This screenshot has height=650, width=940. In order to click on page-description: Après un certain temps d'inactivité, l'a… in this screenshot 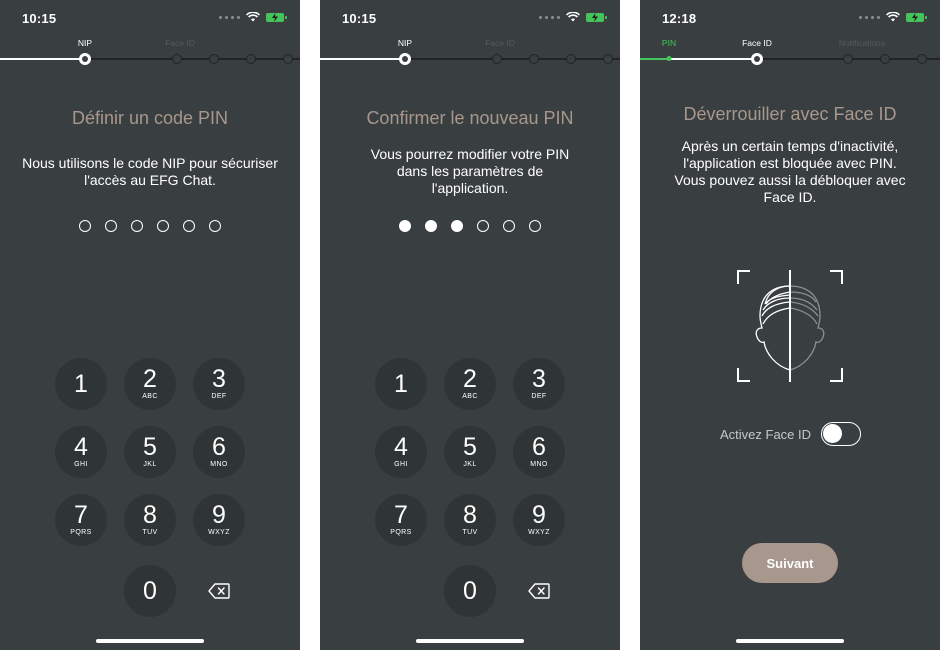, I will do `click(790, 171)`.